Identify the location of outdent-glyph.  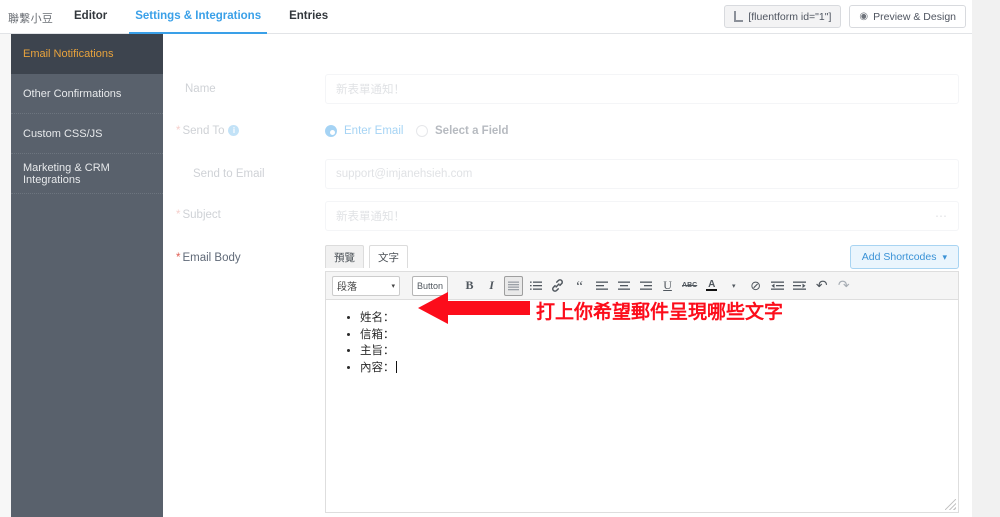
(778, 285).